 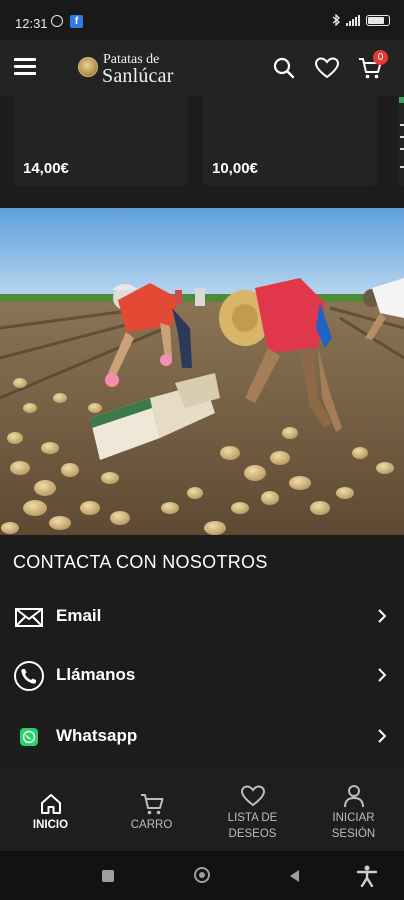 What do you see at coordinates (353, 809) in the screenshot?
I see `nav-login: INICIAR SESIÓN` at bounding box center [353, 809].